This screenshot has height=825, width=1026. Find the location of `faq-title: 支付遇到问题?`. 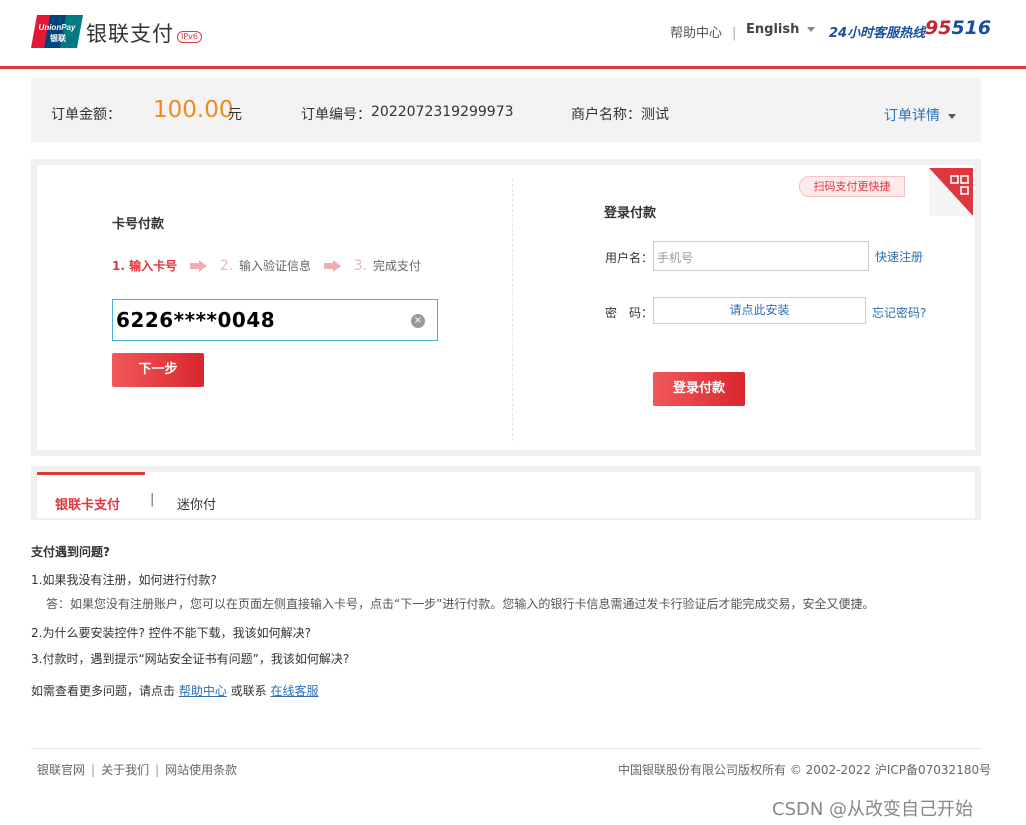

faq-title: 支付遇到问题? is located at coordinates (70, 552).